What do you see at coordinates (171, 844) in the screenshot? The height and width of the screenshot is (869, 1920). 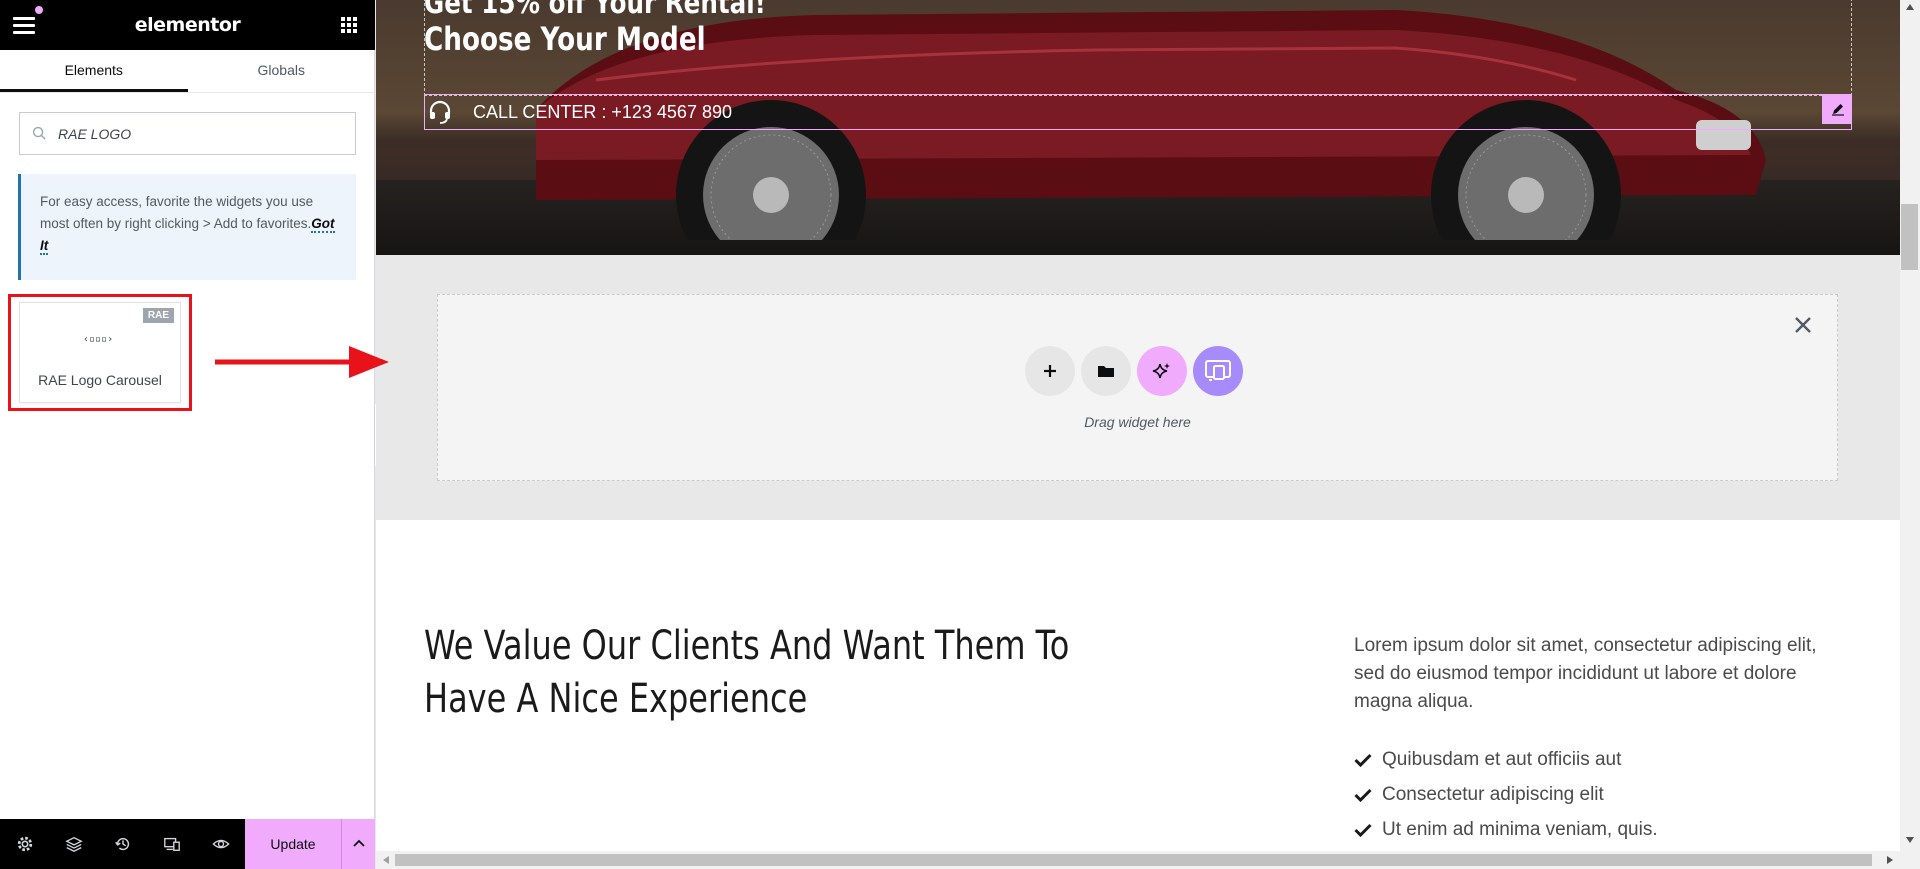 I see `responsive-icon` at bounding box center [171, 844].